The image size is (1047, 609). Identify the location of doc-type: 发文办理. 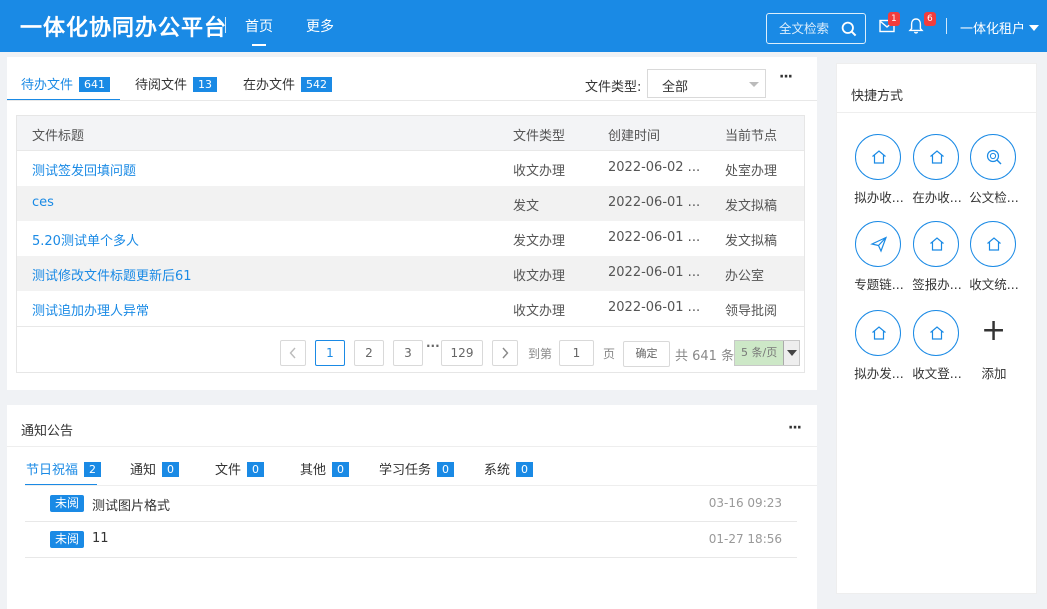
(539, 241).